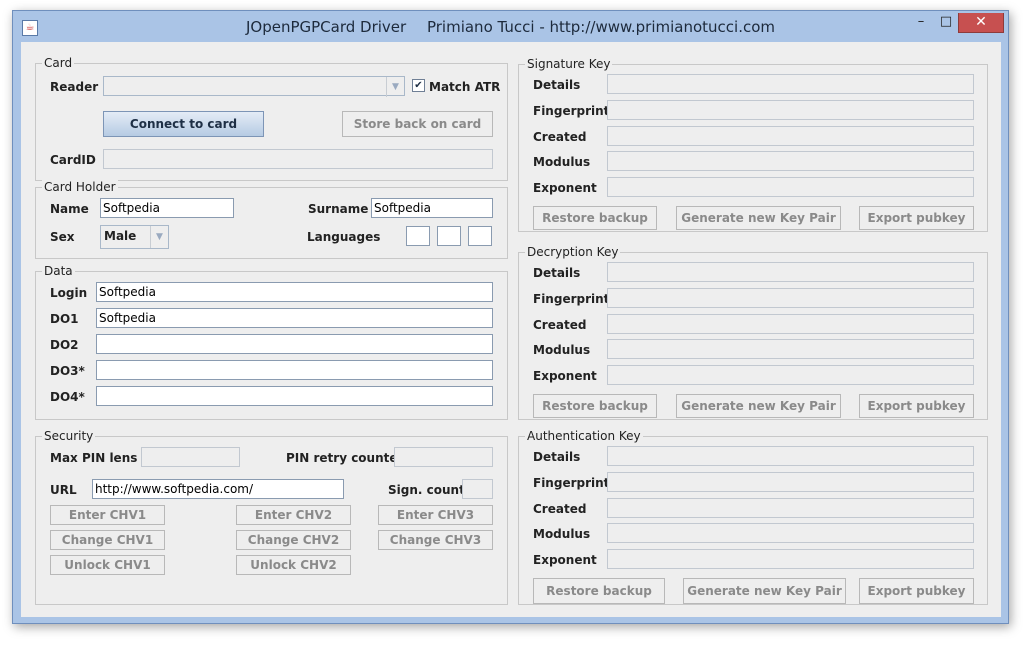 The width and height of the screenshot is (1029, 645). Describe the element at coordinates (764, 591) in the screenshot. I see `auth-generate-key-pair-button: Generate new Key Pair` at that location.